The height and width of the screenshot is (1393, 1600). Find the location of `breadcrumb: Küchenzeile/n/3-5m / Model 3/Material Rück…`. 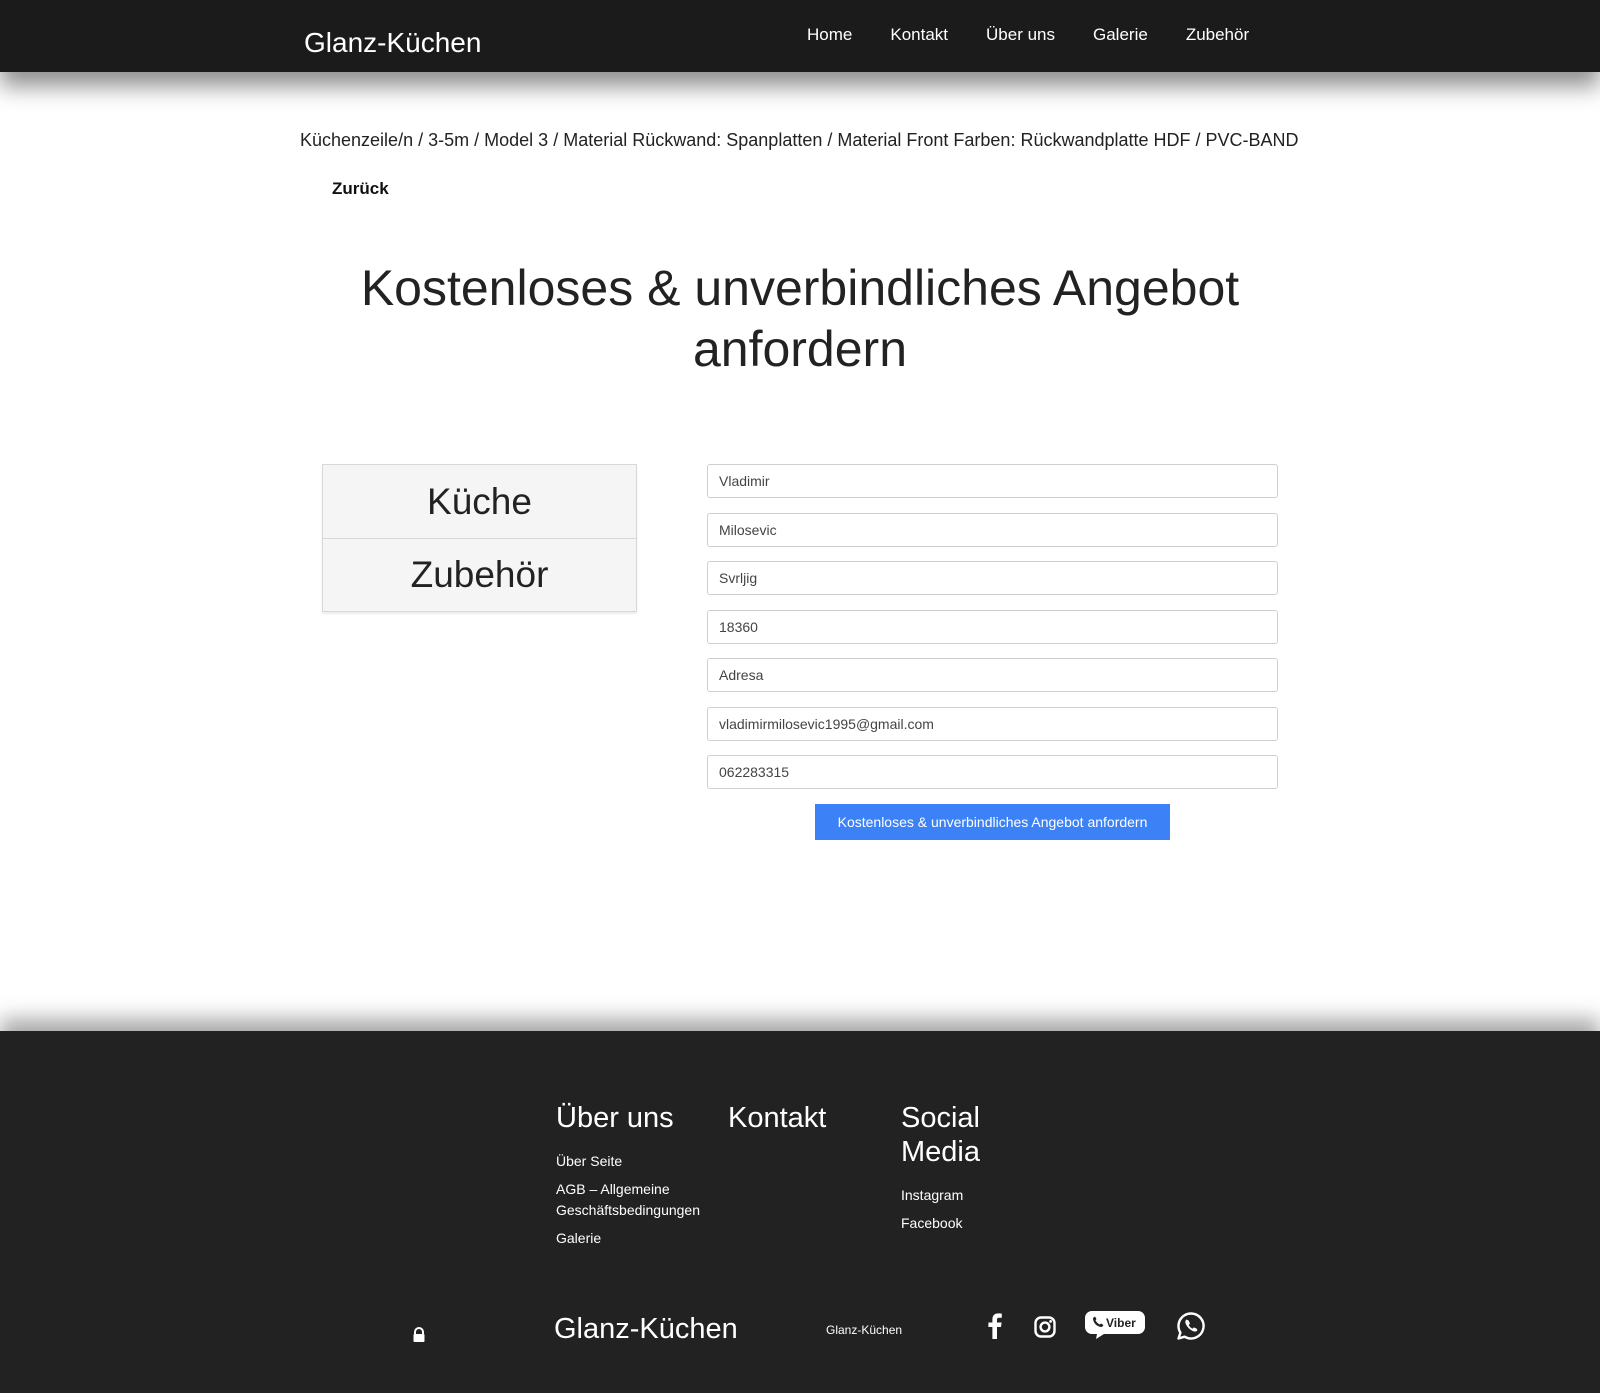

breadcrumb: Küchenzeile/n/3-5m / Model 3/Material Rück… is located at coordinates (799, 140).